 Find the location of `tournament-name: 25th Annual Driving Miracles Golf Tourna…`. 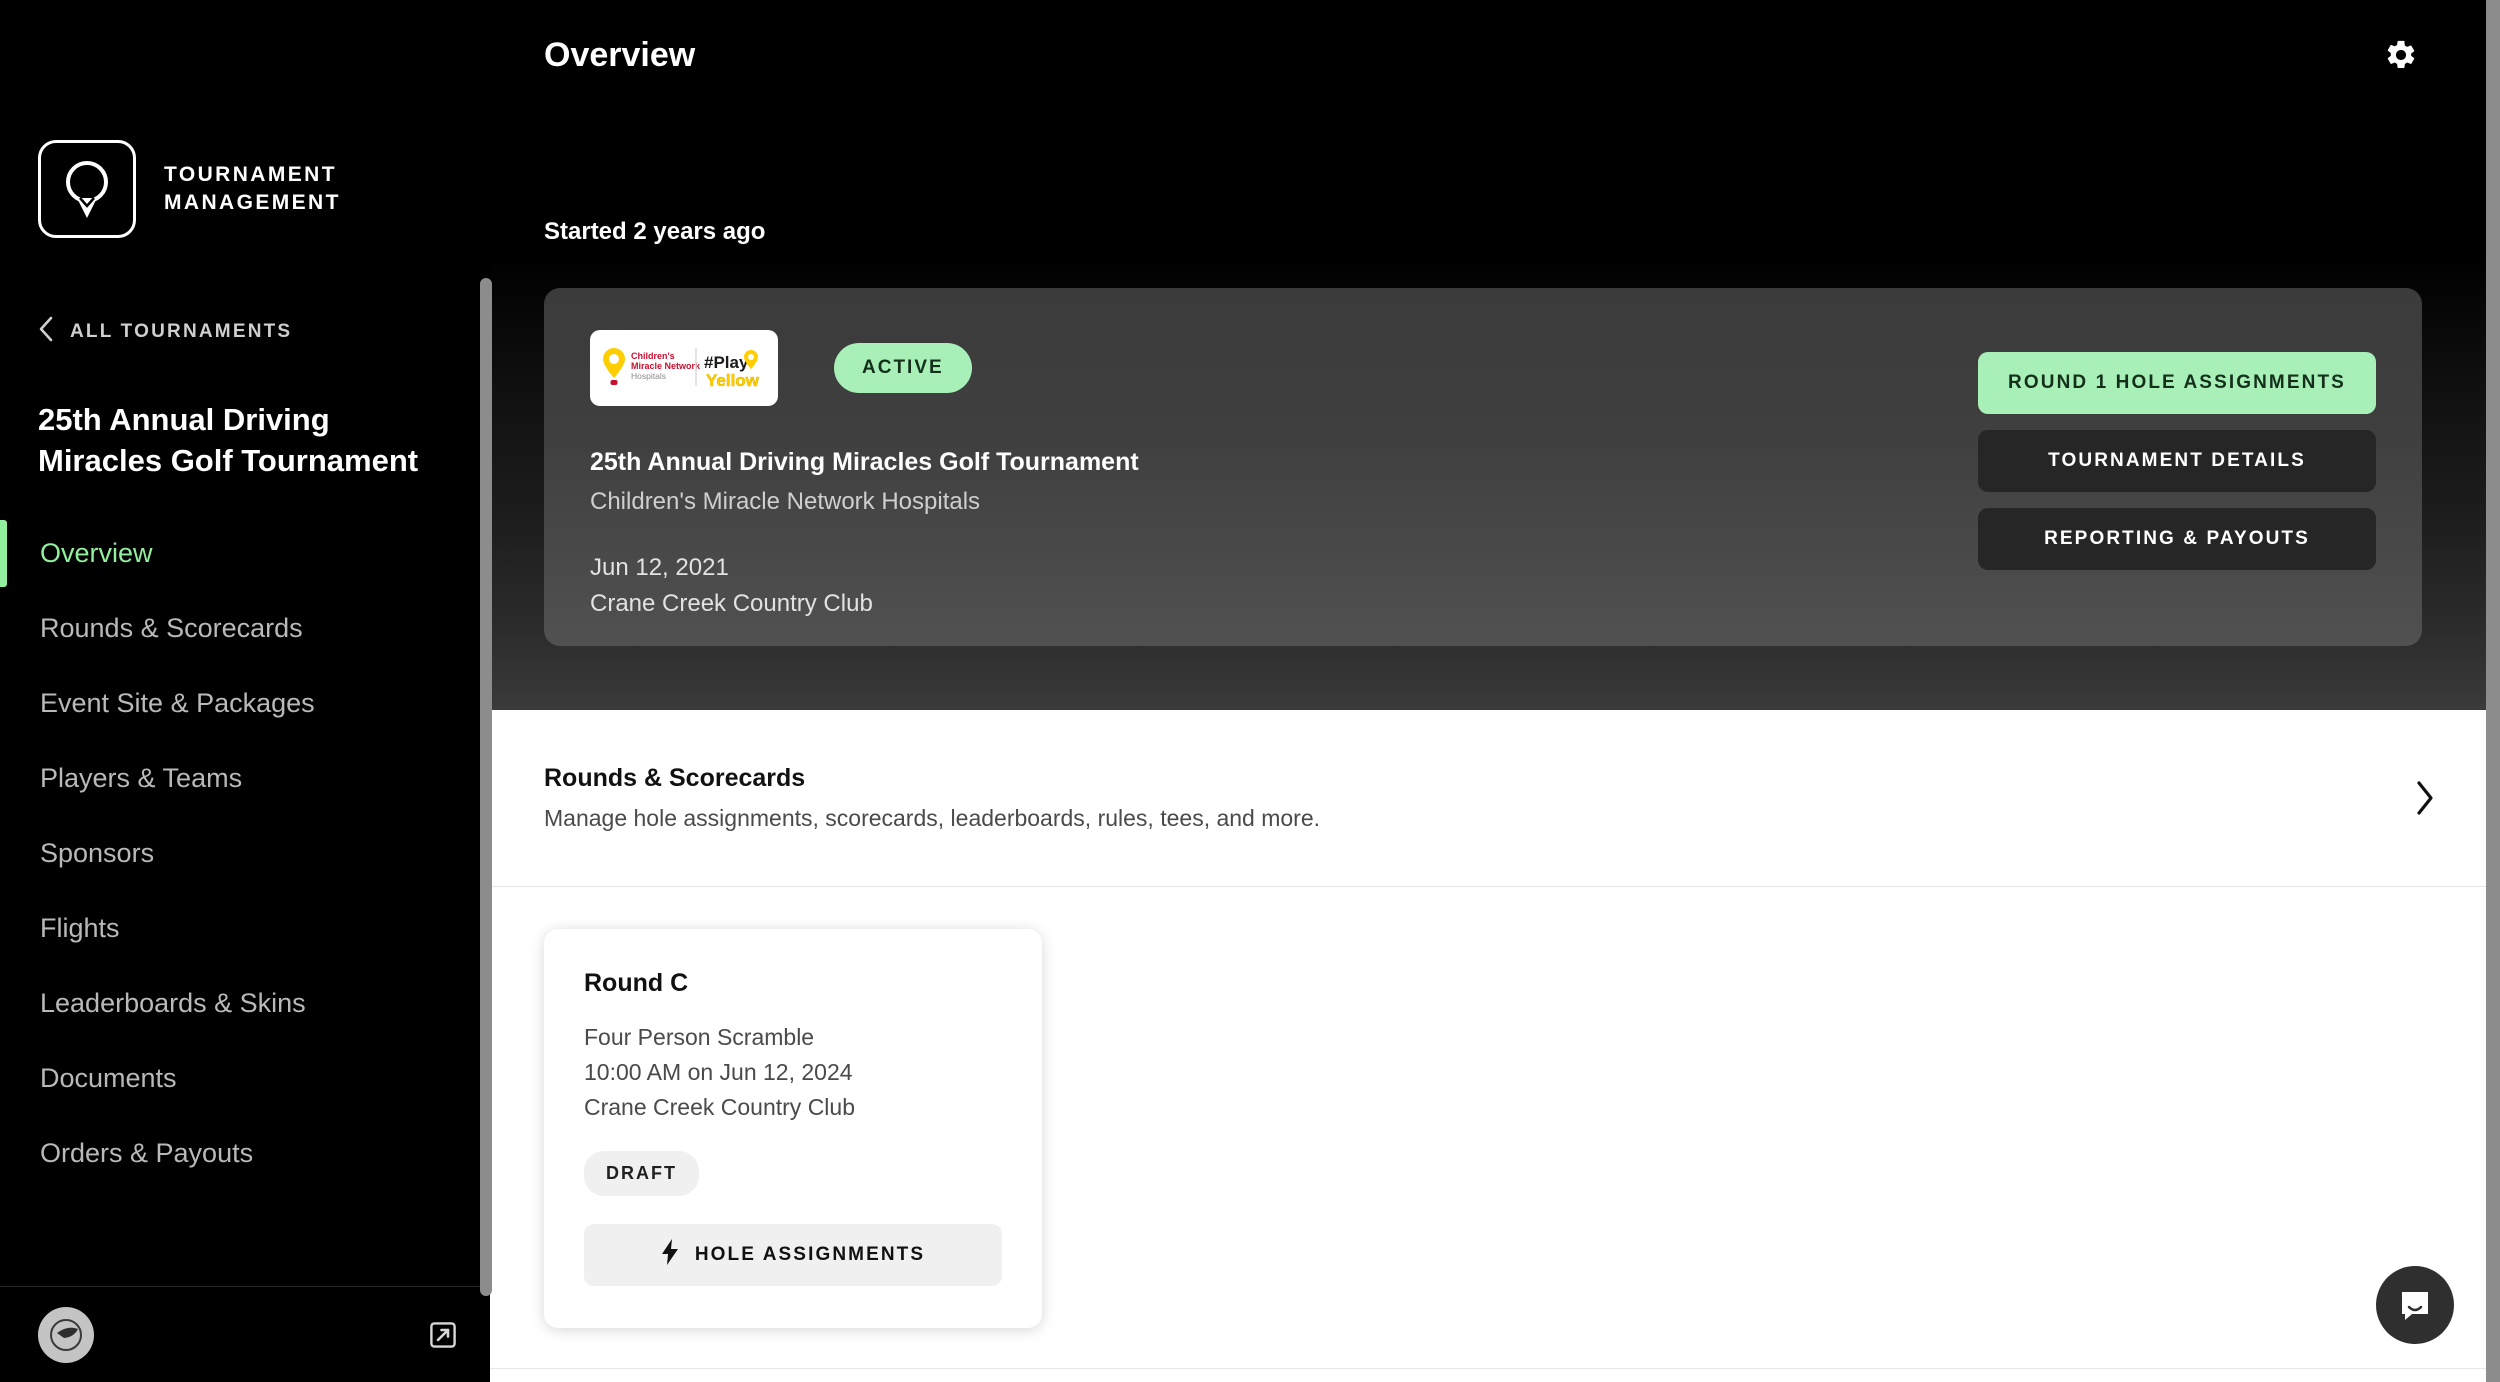

tournament-name: 25th Annual Driving Miracles Golf Tourna… is located at coordinates (864, 462).